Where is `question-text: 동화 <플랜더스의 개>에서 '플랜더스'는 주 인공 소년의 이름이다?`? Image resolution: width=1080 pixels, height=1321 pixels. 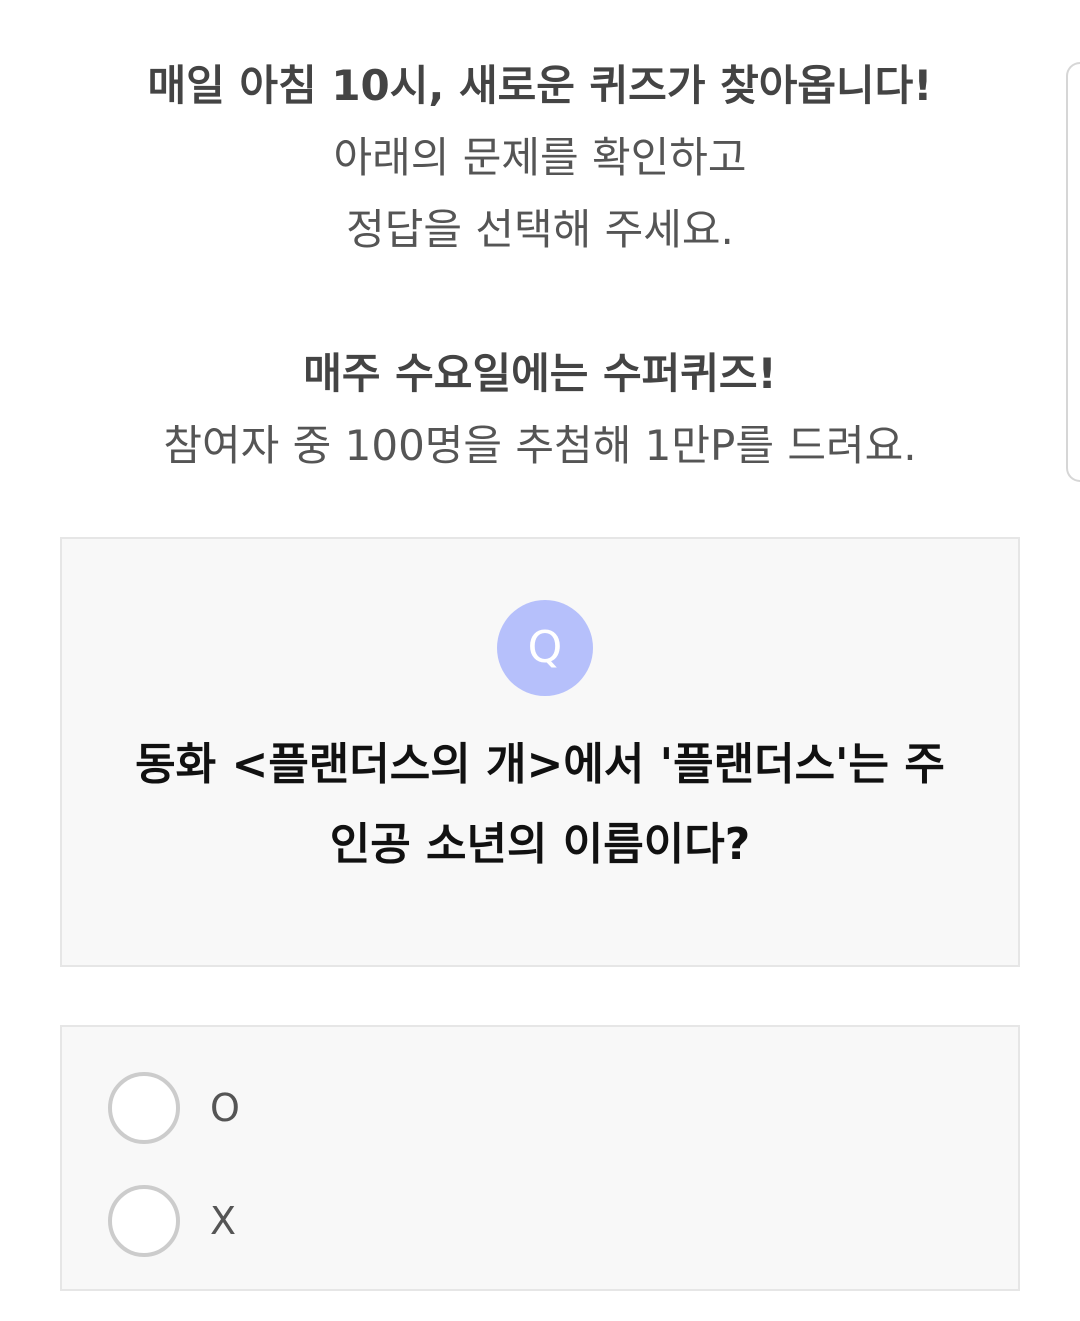 question-text: 동화 <플랜더스의 개>에서 '플랜더스'는 주 인공 소년의 이름이다? is located at coordinates (540, 805).